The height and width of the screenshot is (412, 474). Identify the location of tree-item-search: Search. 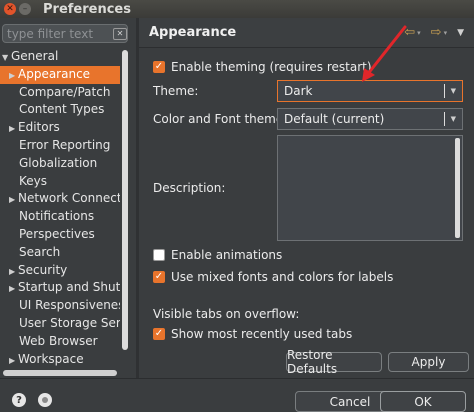
(60, 253).